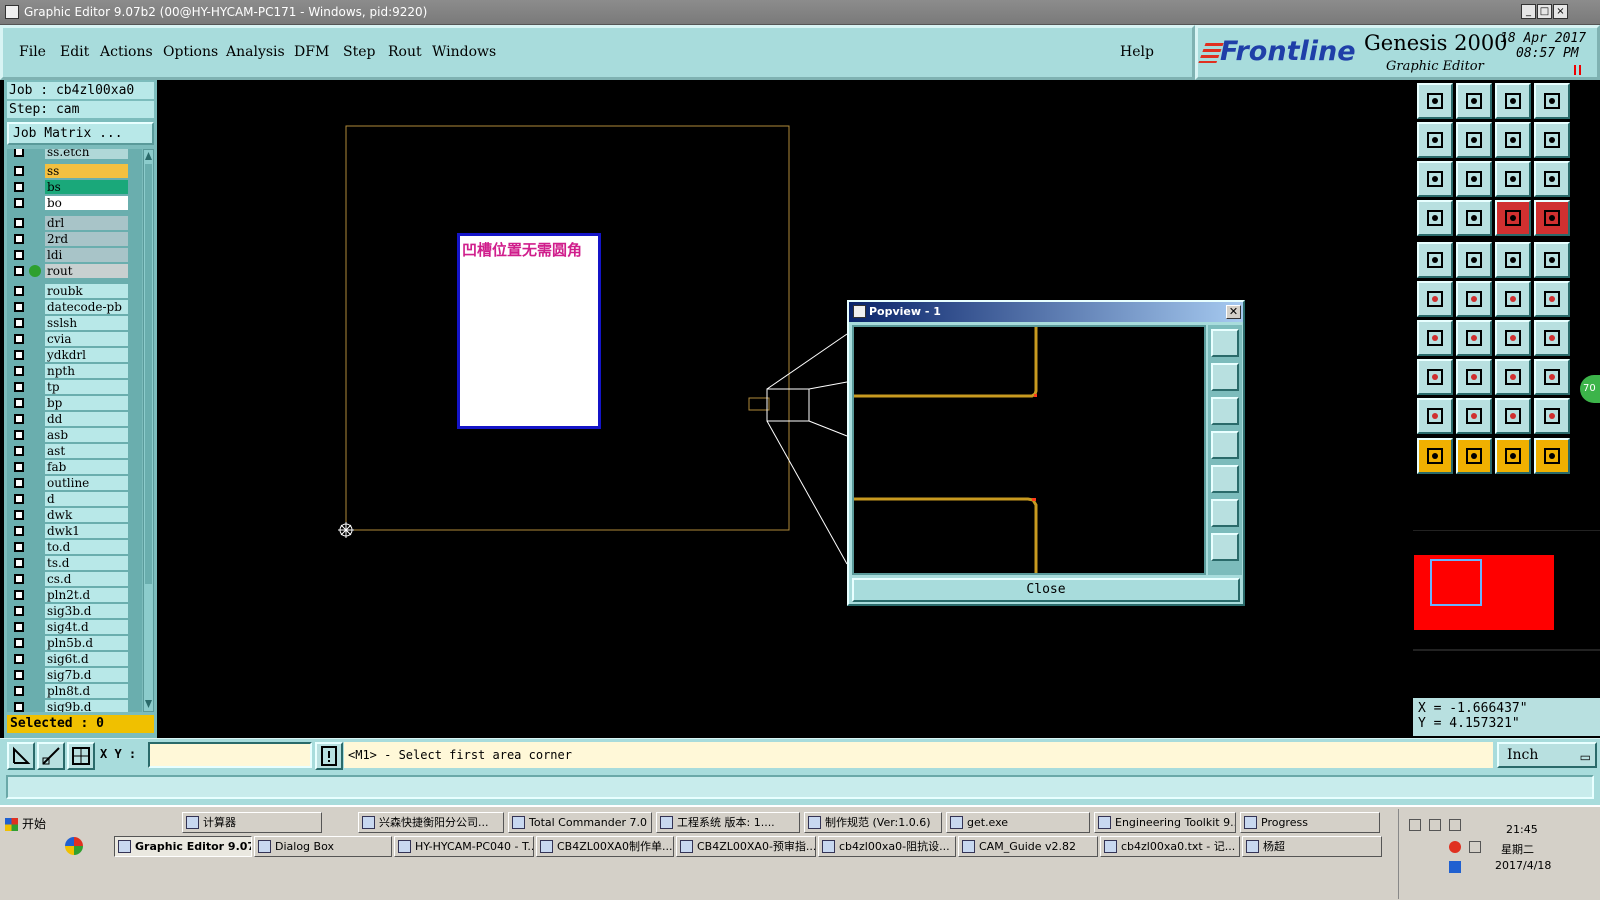 This screenshot has height=900, width=1600. What do you see at coordinates (1552, 377) in the screenshot?
I see `pad-blue-icon` at bounding box center [1552, 377].